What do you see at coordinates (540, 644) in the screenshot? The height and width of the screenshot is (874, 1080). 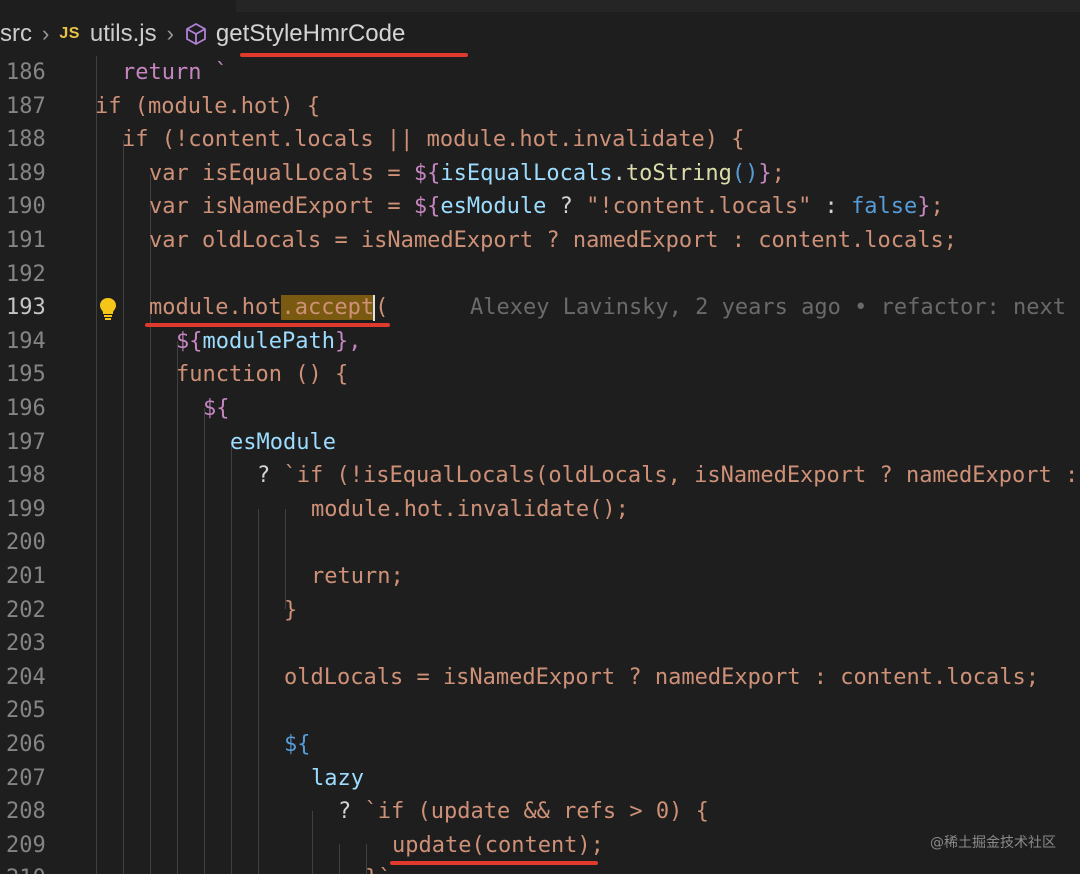 I see `code-line: 203` at bounding box center [540, 644].